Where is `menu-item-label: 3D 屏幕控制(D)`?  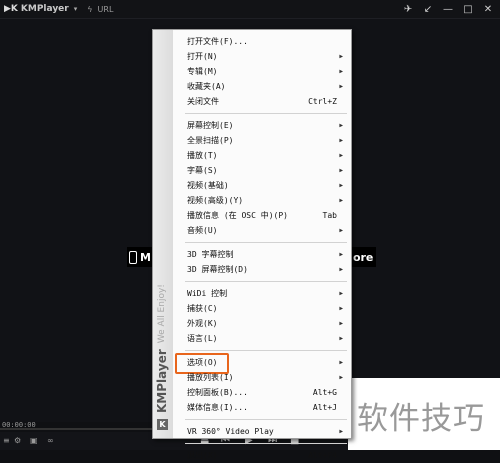
menu-item-label: 3D 屏幕控制(D) is located at coordinates (217, 269).